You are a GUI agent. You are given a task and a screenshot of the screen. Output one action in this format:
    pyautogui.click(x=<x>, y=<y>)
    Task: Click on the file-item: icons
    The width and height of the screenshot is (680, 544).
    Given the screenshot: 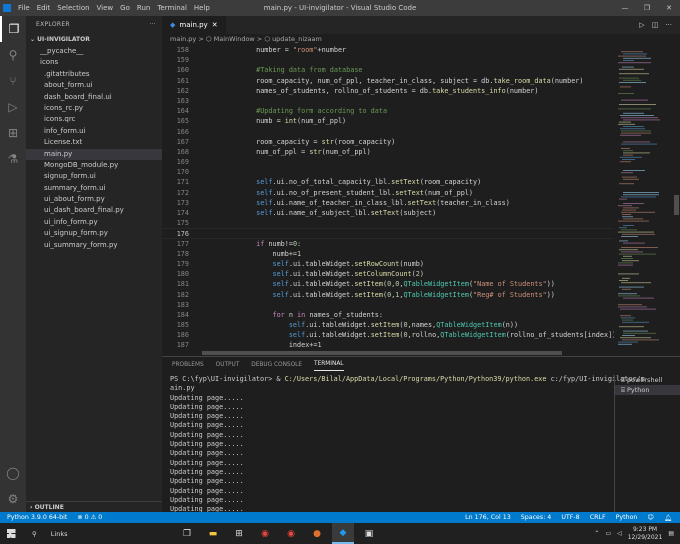 What is the action you would take?
    pyautogui.click(x=94, y=62)
    